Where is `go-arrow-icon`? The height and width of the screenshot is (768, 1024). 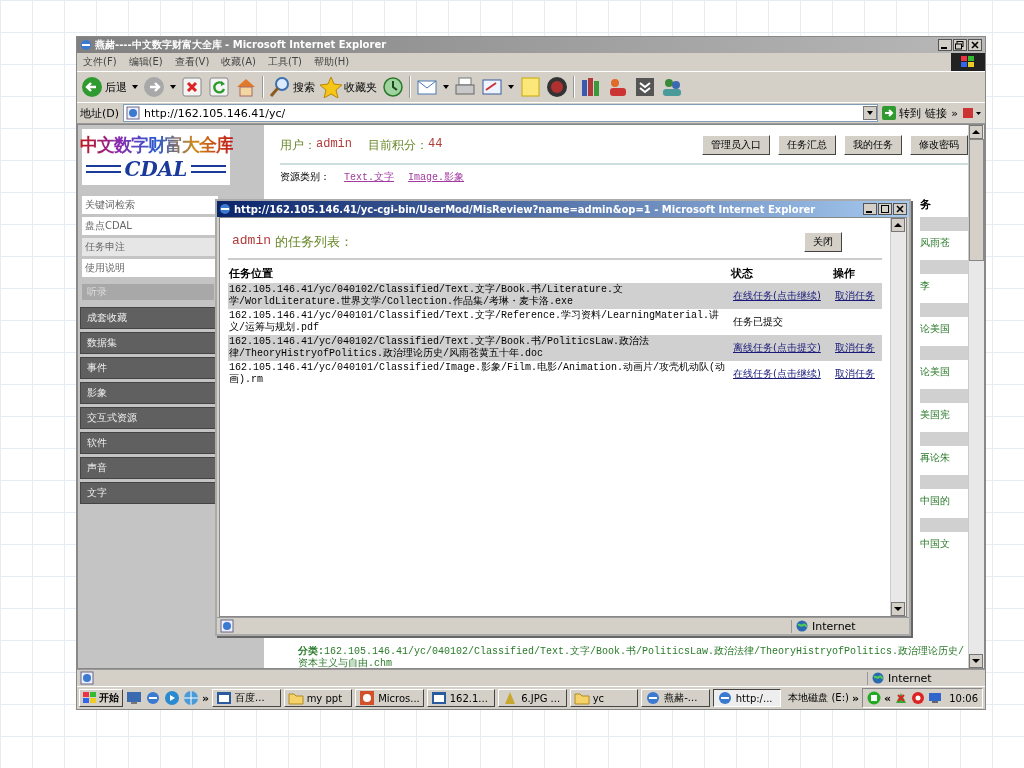 go-arrow-icon is located at coordinates (889, 113).